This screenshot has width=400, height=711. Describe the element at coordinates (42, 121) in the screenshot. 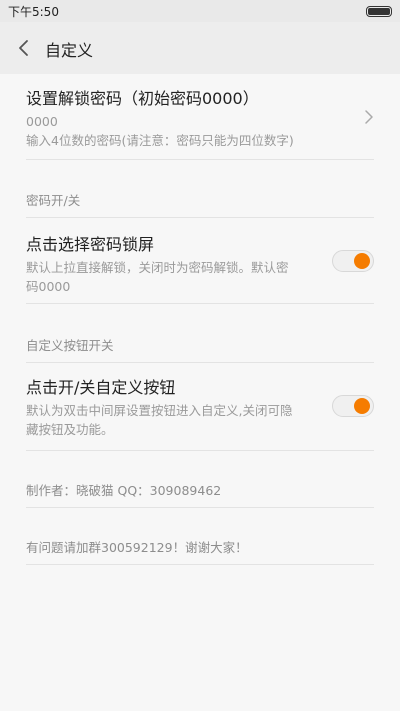

I see `password-value: 0000` at that location.